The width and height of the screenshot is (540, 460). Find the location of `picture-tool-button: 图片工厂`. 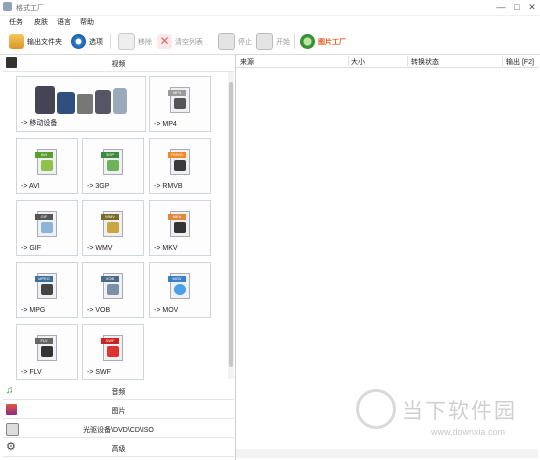

picture-tool-button: 图片工厂 is located at coordinates (323, 41).